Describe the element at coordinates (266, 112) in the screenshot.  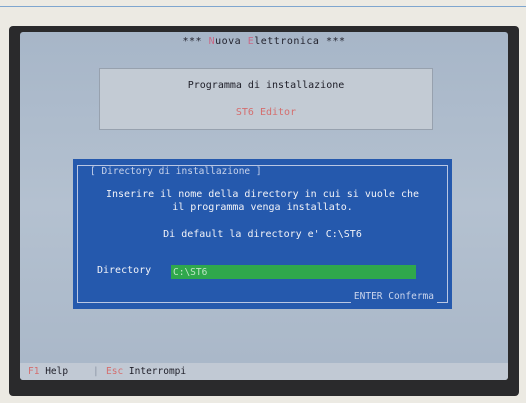
I see `product-name: ST6 Editor` at that location.